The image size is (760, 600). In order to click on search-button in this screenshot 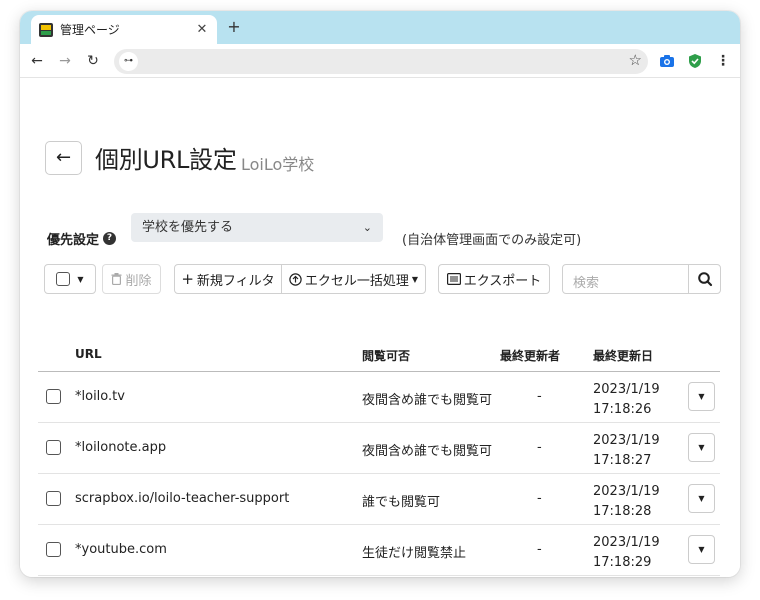, I will do `click(704, 279)`.